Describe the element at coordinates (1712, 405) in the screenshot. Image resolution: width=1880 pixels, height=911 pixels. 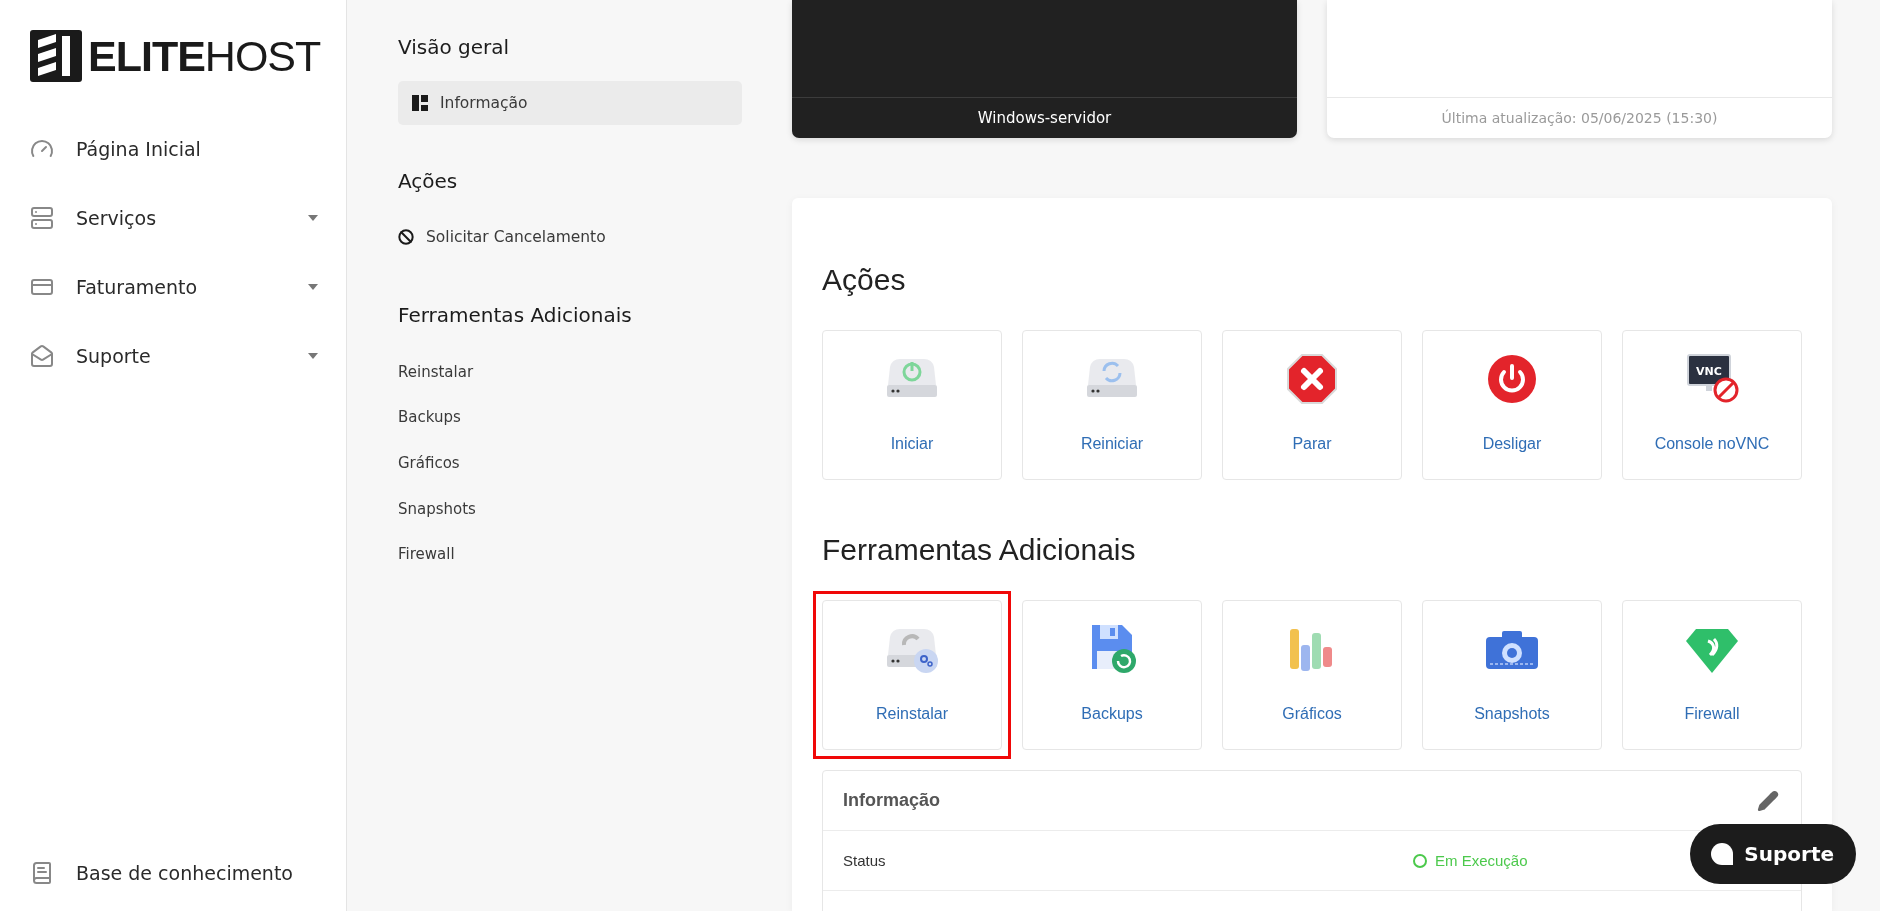
I see `action-tile: VNC Console noVNC` at that location.